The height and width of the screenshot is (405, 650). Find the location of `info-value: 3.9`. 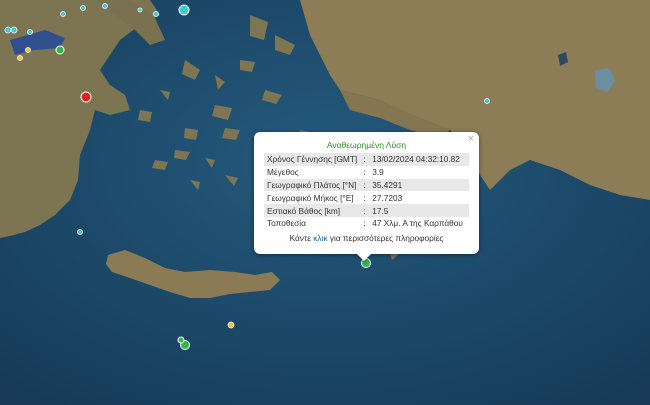

info-value: 3.9 is located at coordinates (378, 172).